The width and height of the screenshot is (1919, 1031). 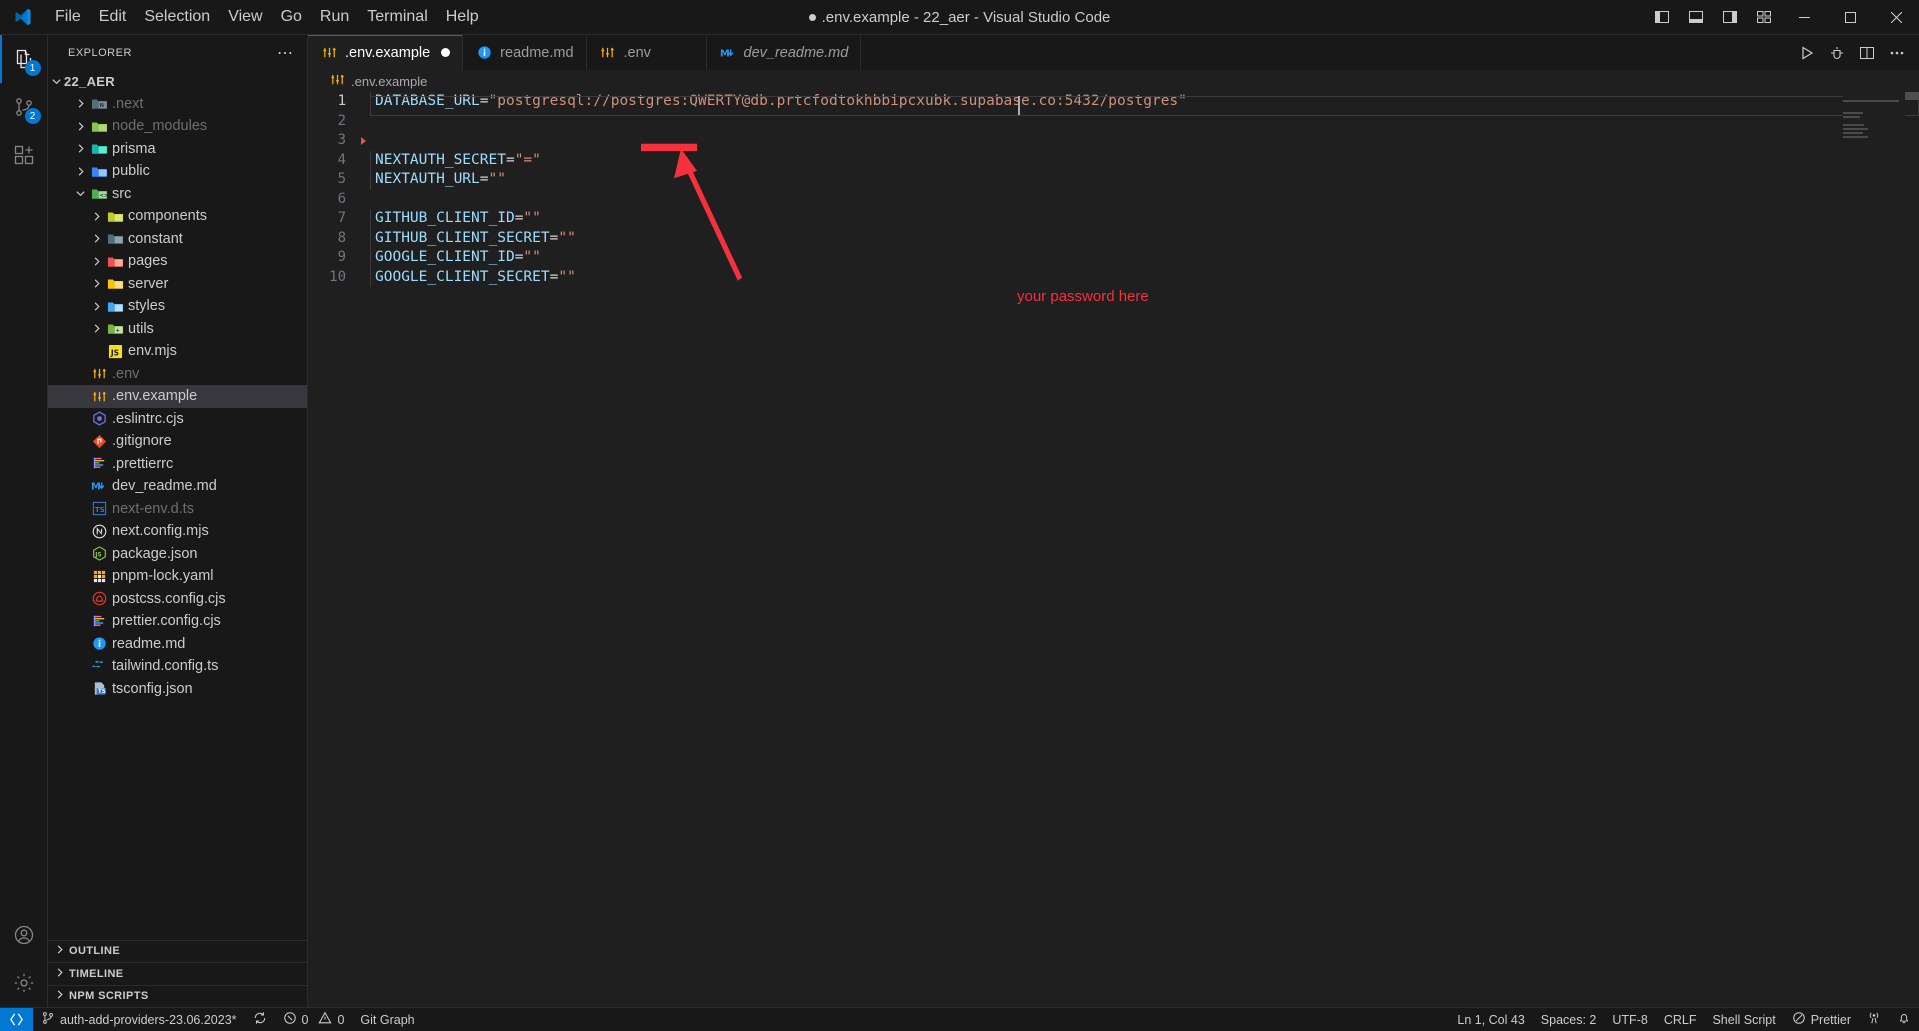 What do you see at coordinates (177, 194) in the screenshot?
I see `tree-item-src: <> src` at bounding box center [177, 194].